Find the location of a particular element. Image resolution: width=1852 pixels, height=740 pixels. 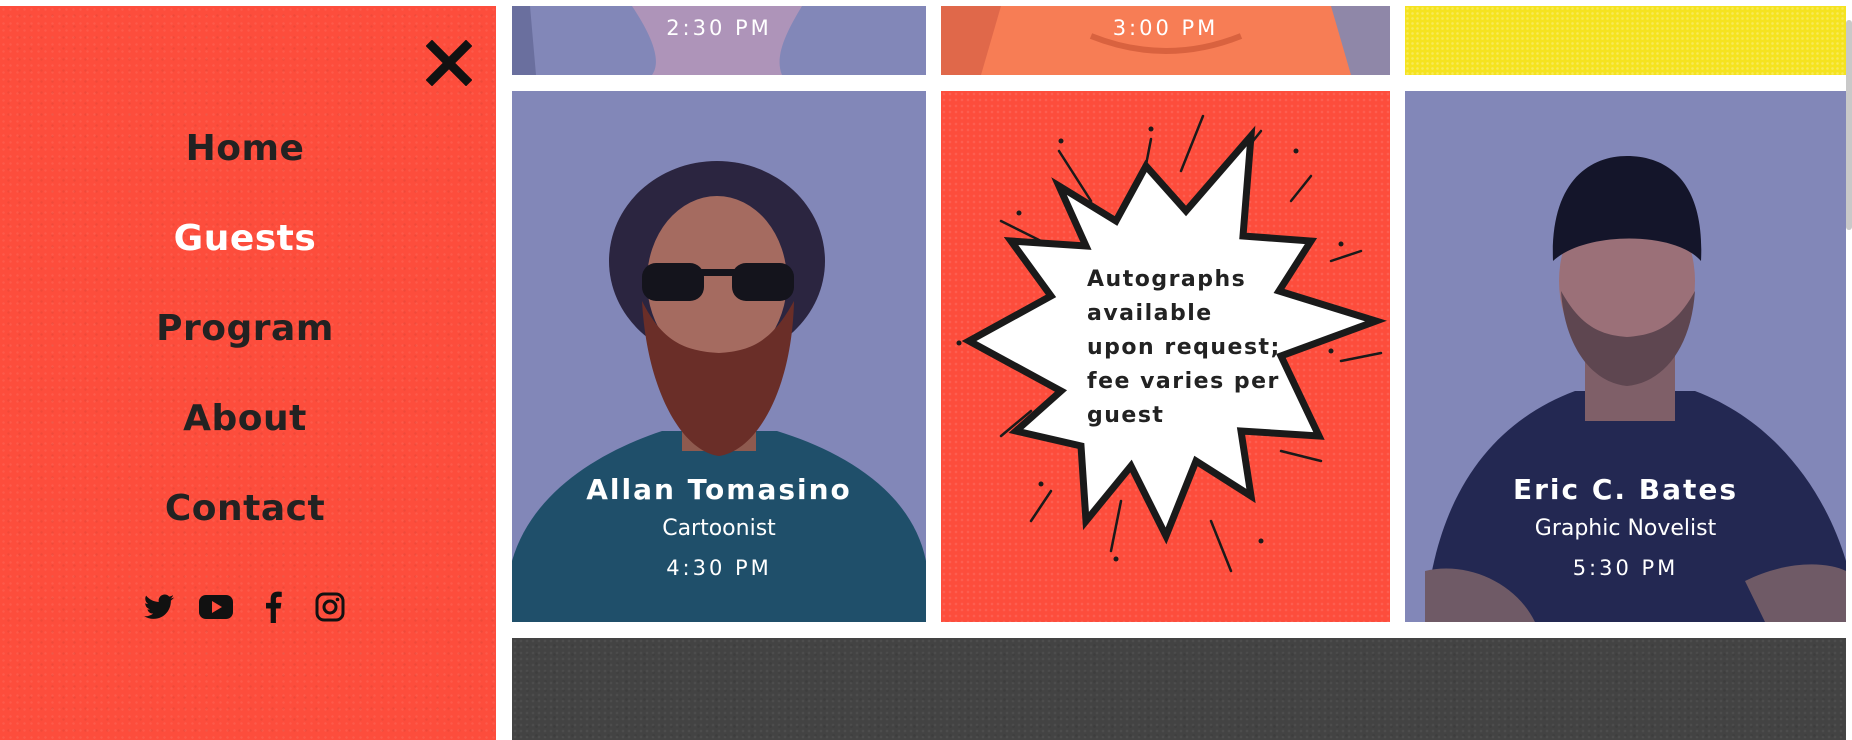

instagram-icon is located at coordinates (330, 607).